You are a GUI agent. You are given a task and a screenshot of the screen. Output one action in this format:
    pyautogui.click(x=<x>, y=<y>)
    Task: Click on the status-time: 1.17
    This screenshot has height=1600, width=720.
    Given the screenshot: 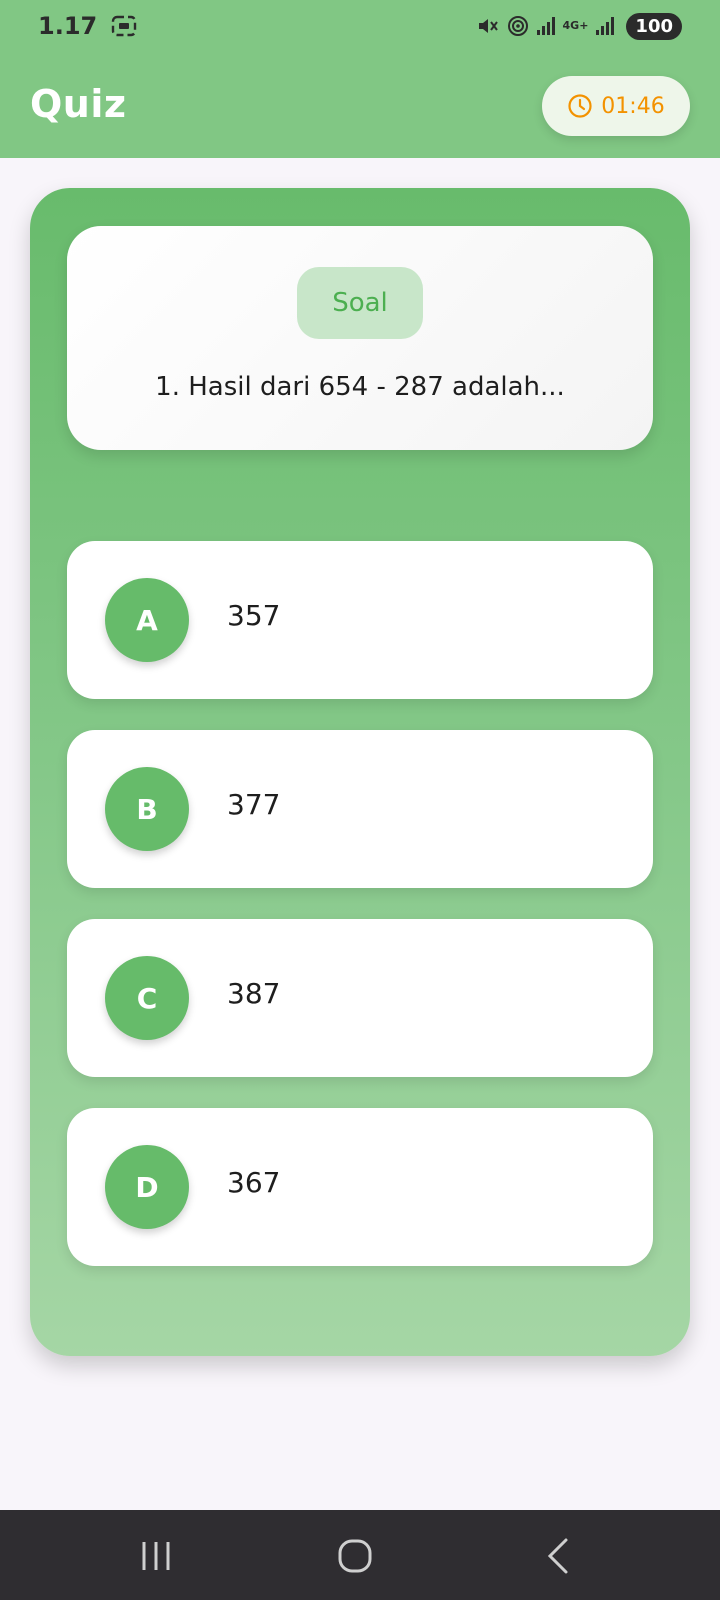 What is the action you would take?
    pyautogui.click(x=68, y=26)
    